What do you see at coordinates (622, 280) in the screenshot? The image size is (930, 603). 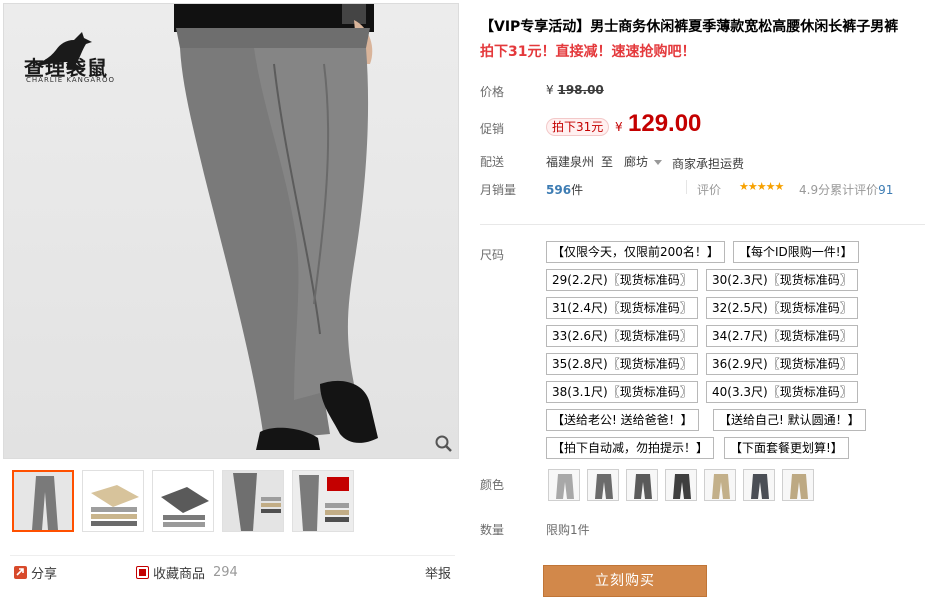 I see `size-option: 29(2.2尺)〖现货标准码〗` at bounding box center [622, 280].